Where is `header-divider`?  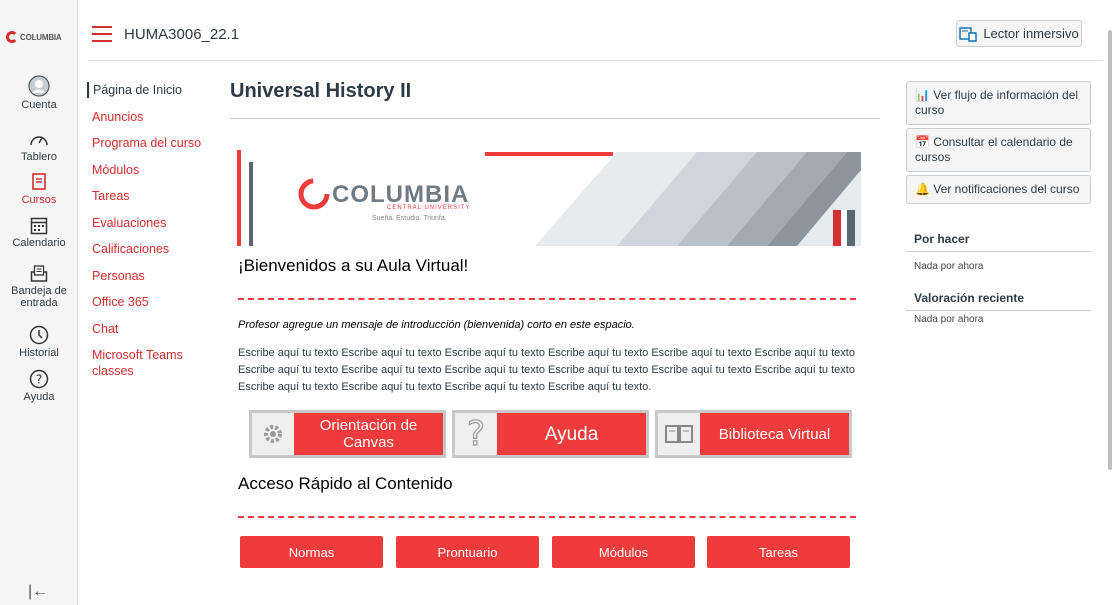
header-divider is located at coordinates (595, 60).